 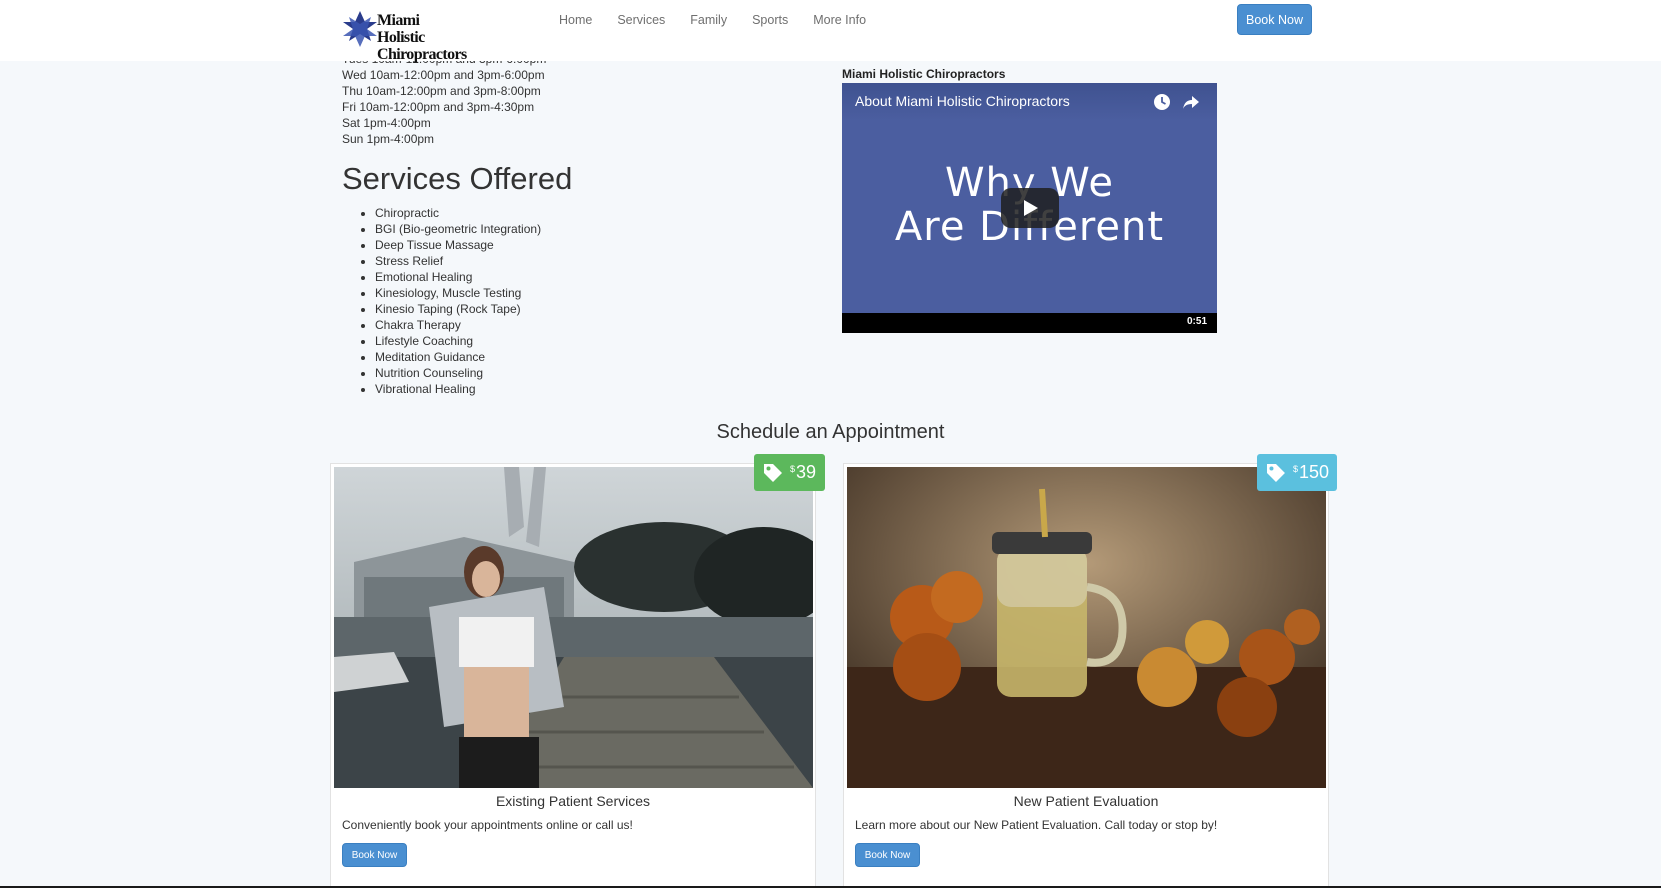 I want to click on watch-later-icon, so click(x=1162, y=102).